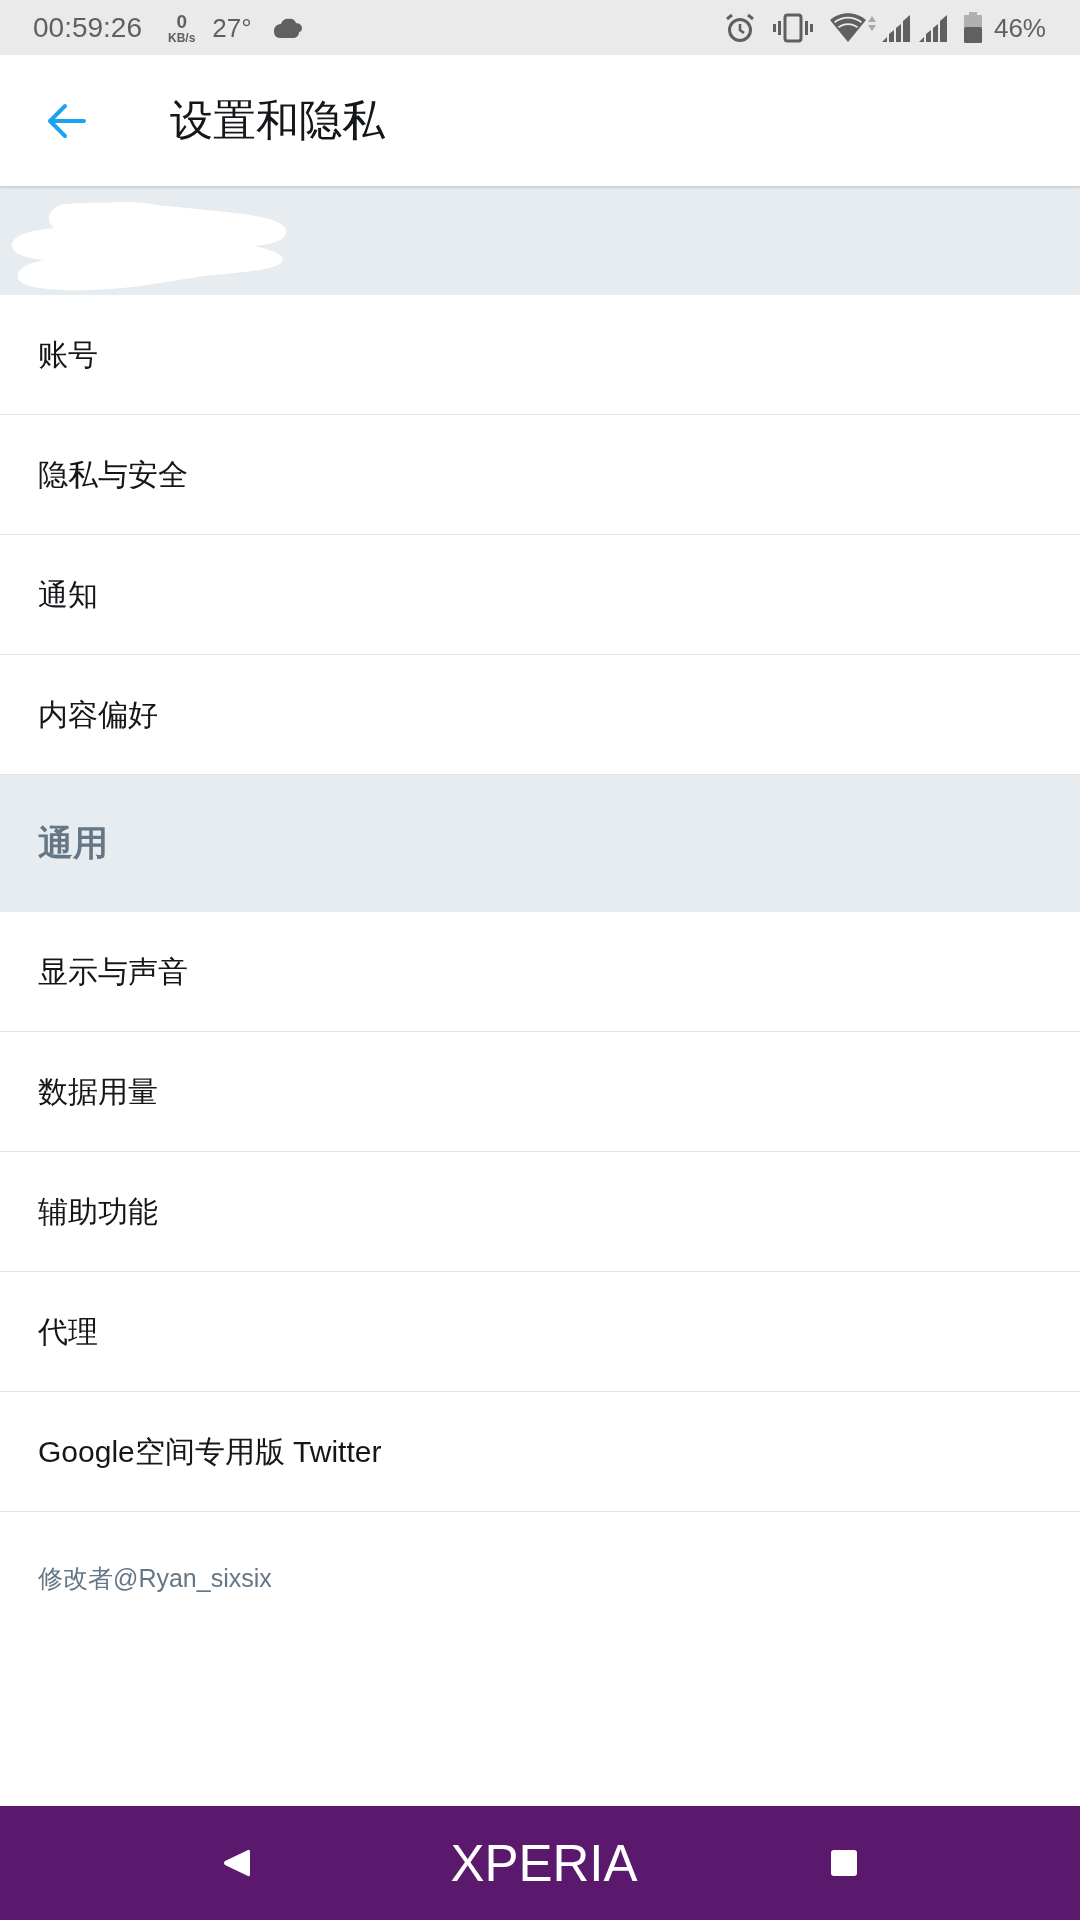  What do you see at coordinates (277, 120) in the screenshot?
I see `page-title: 设置和隐私` at bounding box center [277, 120].